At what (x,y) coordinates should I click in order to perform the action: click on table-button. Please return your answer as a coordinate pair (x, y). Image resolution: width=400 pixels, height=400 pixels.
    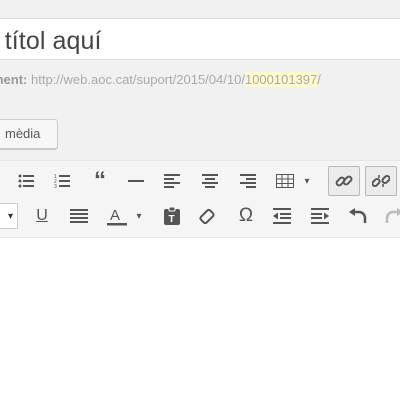
    Looking at the image, I should click on (285, 181).